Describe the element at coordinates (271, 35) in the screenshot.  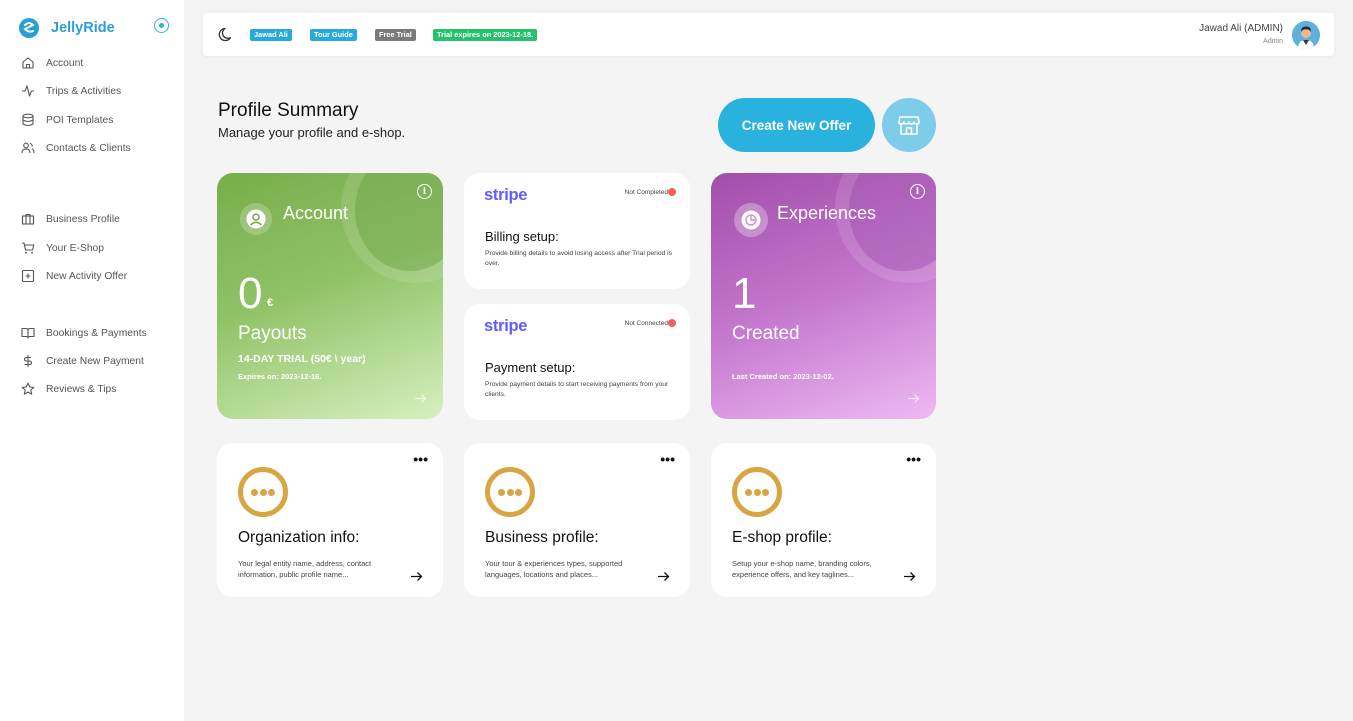
I see `badge-user: Jawad Ali` at that location.